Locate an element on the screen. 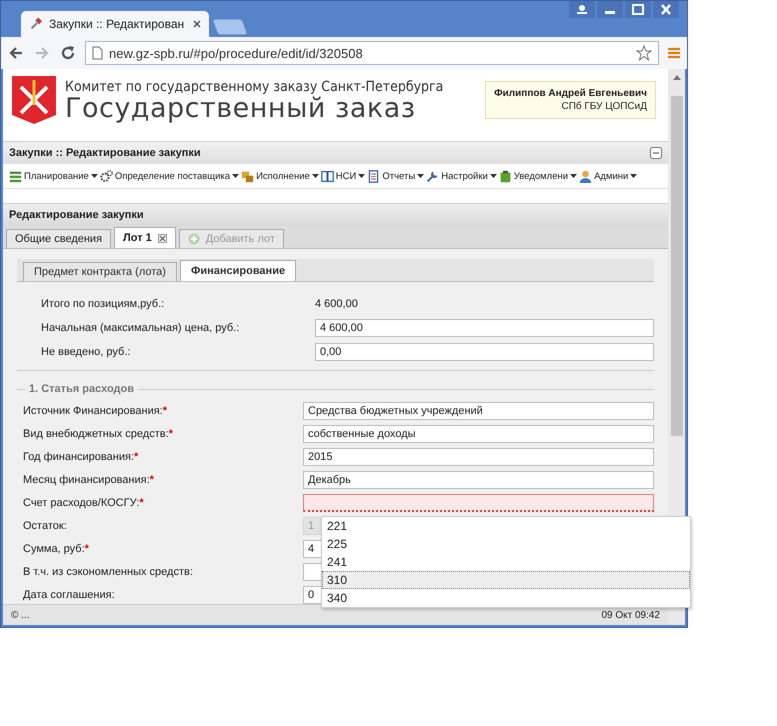 The height and width of the screenshot is (726, 777). maximize-icon is located at coordinates (638, 9).